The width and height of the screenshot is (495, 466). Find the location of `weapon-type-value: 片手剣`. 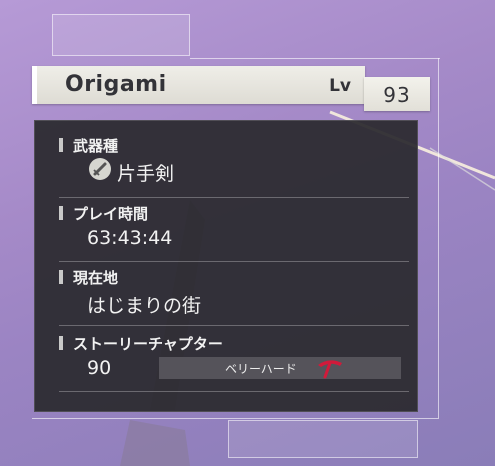

weapon-type-value: 片手剣 is located at coordinates (146, 174).